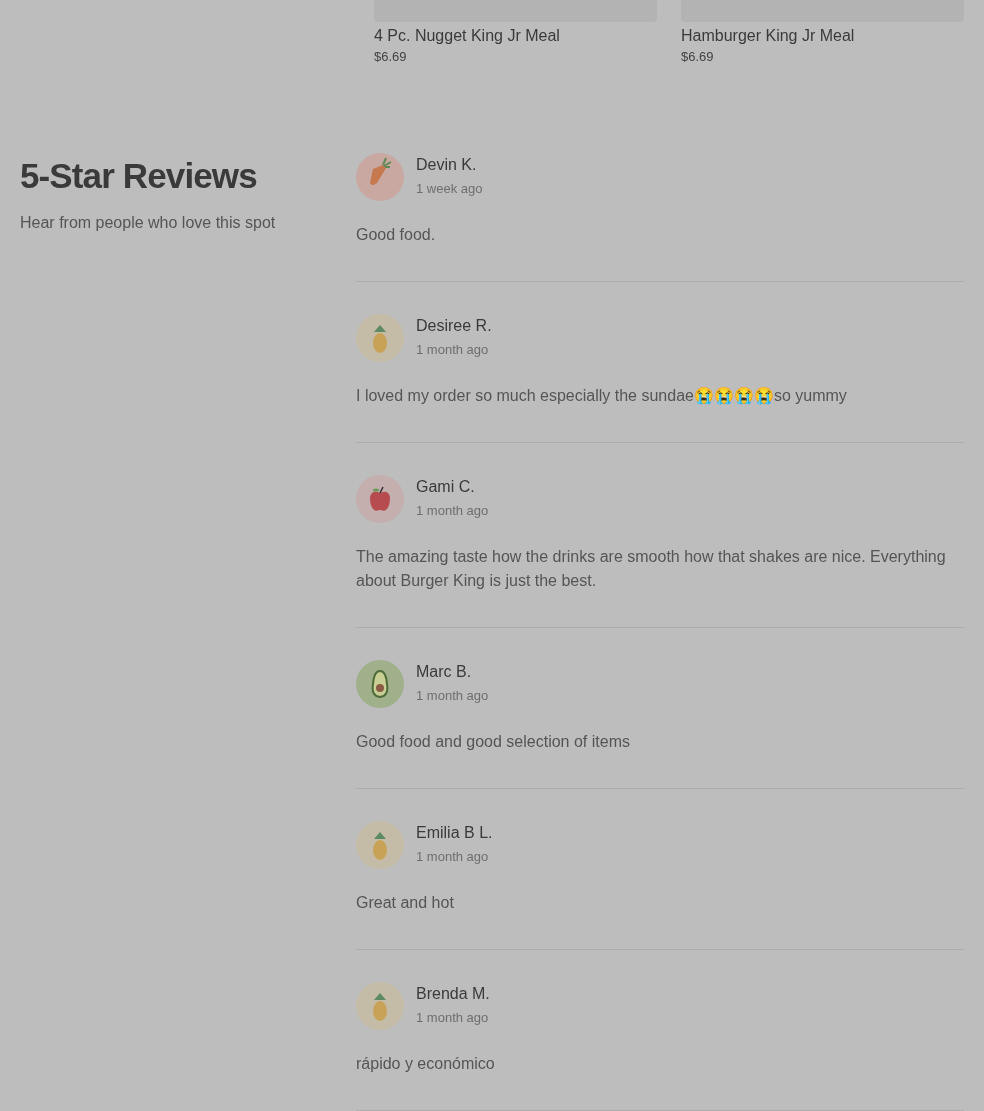 The height and width of the screenshot is (1111, 984). What do you see at coordinates (449, 189) in the screenshot?
I see `review-time: 1 week ago` at bounding box center [449, 189].